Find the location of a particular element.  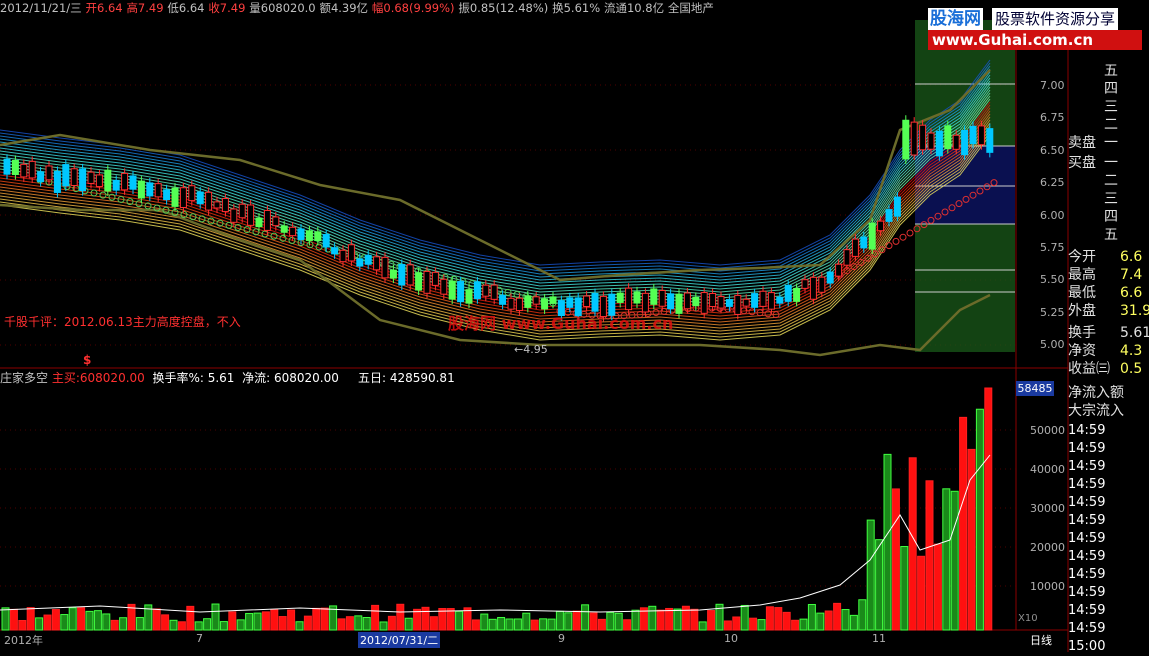

net-value: 608020.00 is located at coordinates (306, 378).